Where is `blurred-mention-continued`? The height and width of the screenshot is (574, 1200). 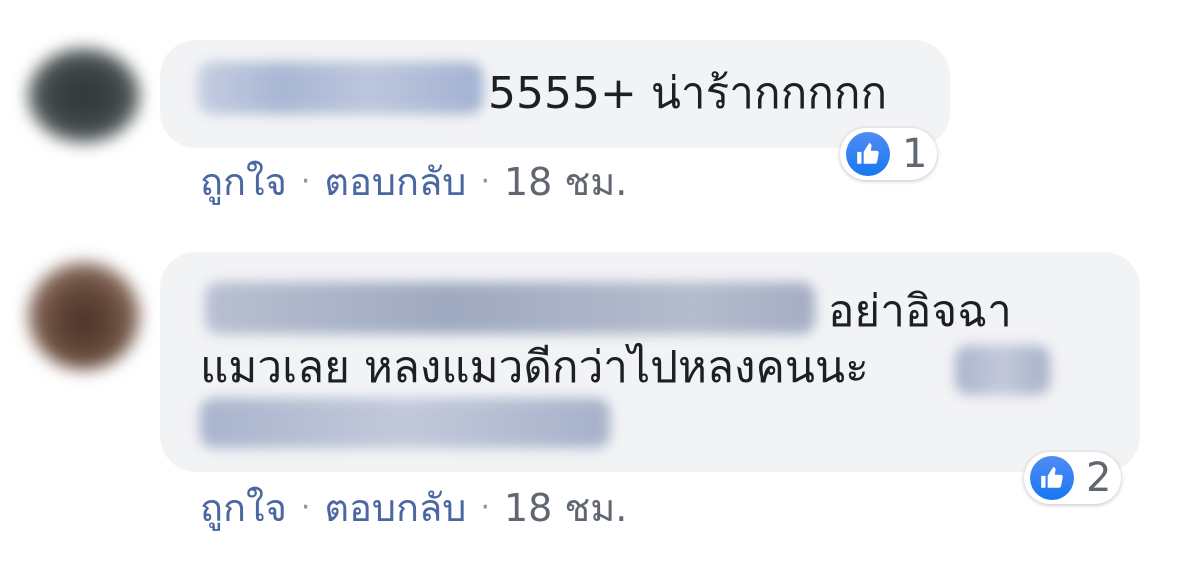 blurred-mention-continued is located at coordinates (405, 423).